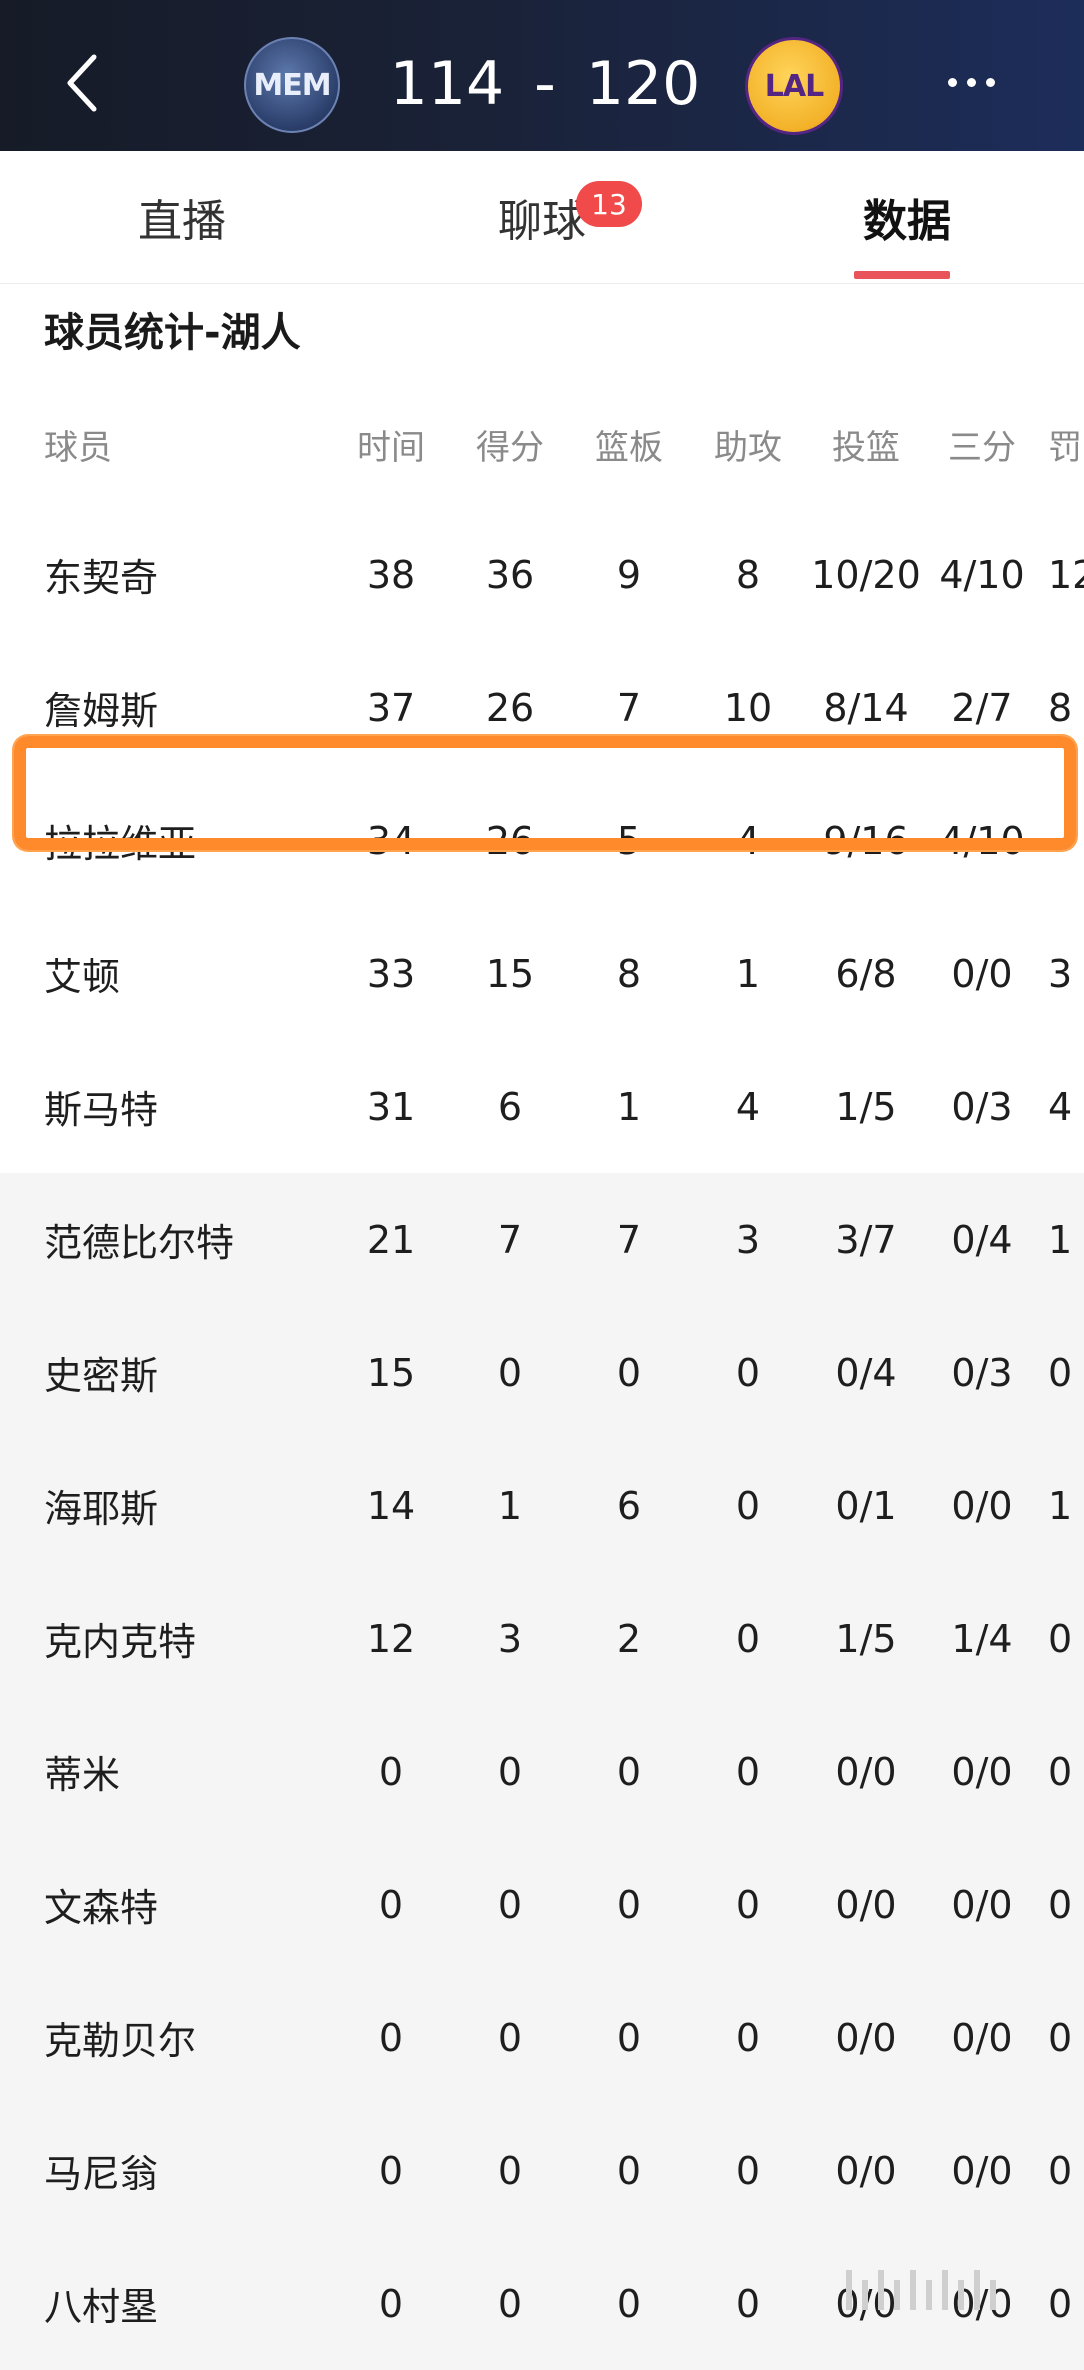 The width and height of the screenshot is (1084, 2370). I want to click on player-field-goals: 3/7, so click(866, 1239).